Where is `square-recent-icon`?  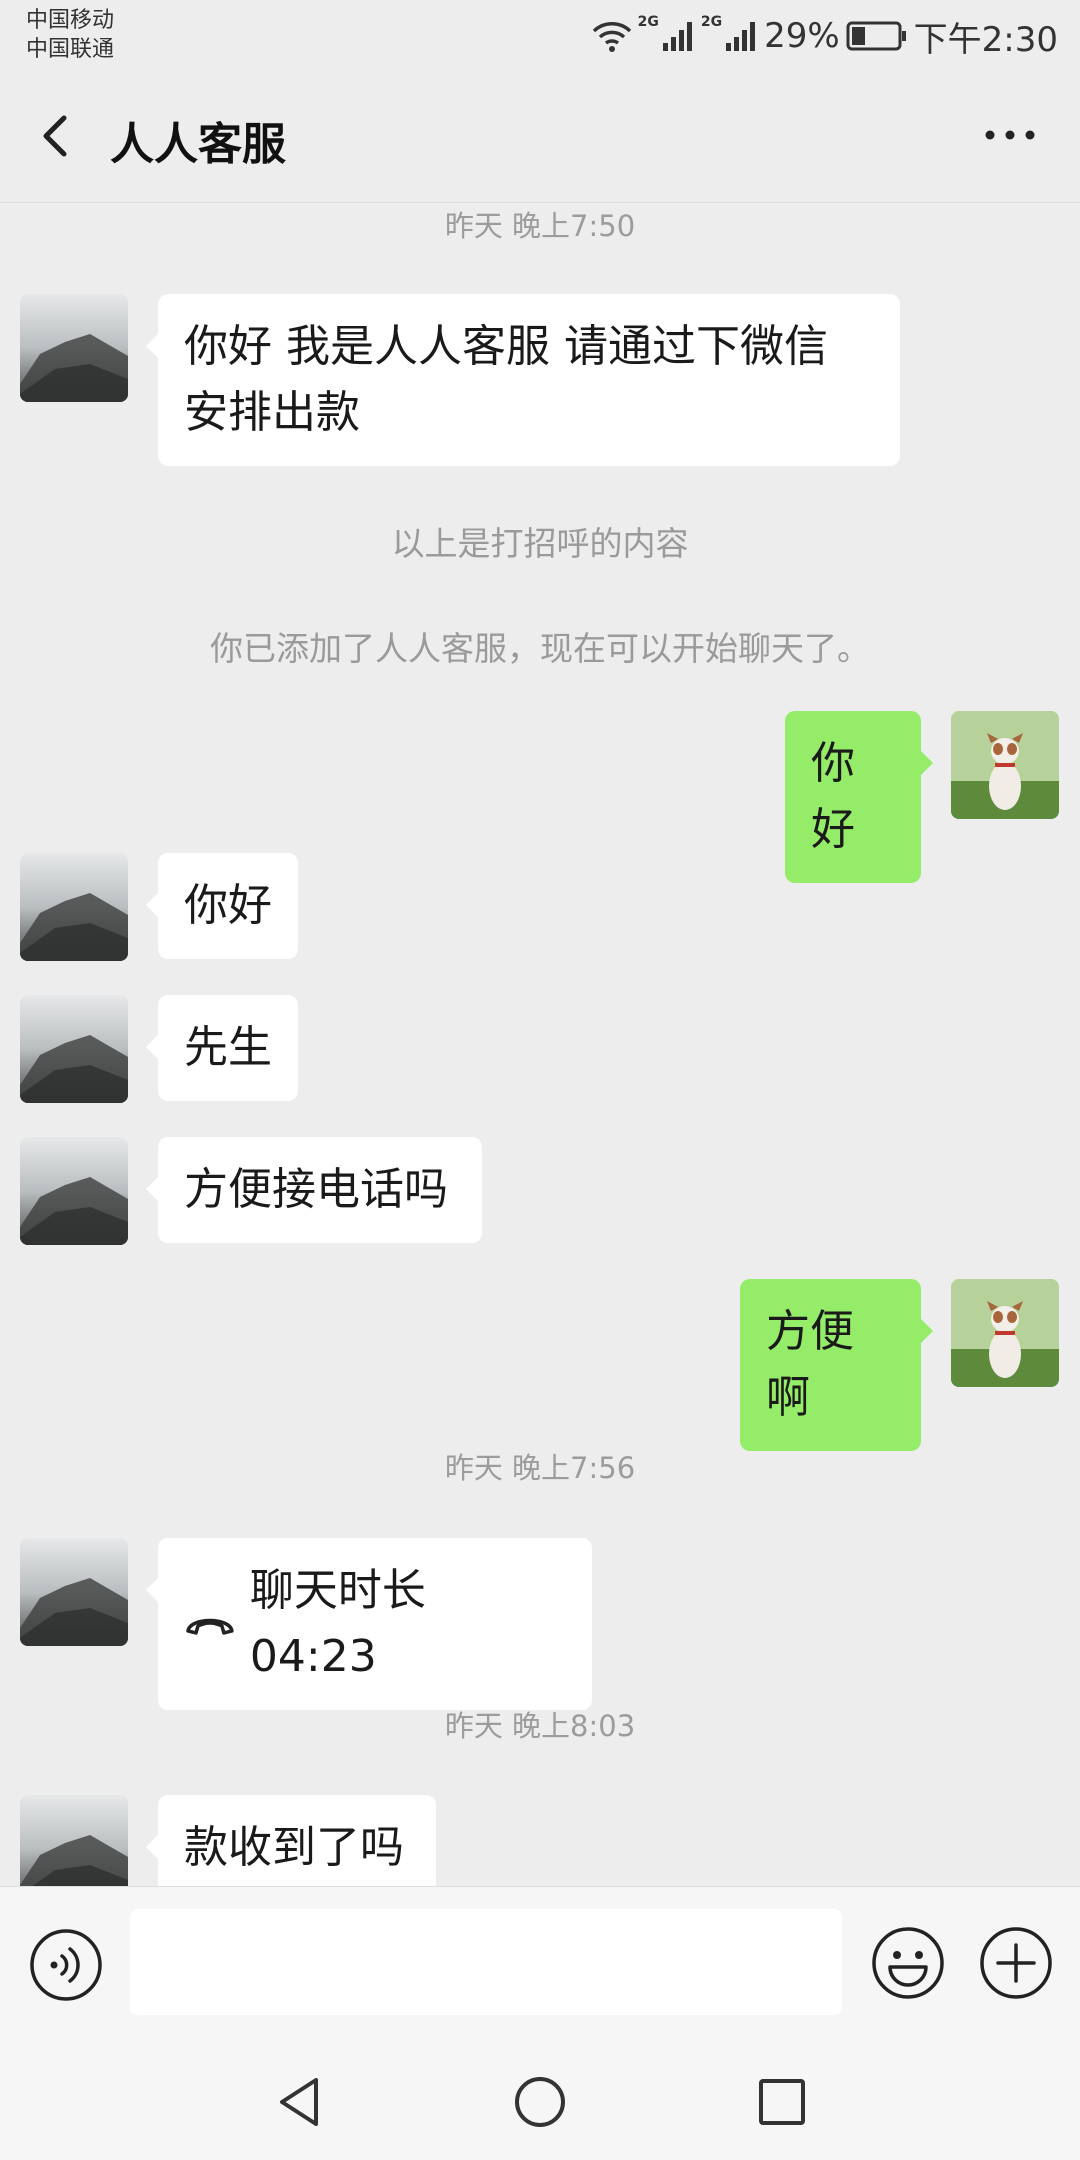 square-recent-icon is located at coordinates (782, 2102).